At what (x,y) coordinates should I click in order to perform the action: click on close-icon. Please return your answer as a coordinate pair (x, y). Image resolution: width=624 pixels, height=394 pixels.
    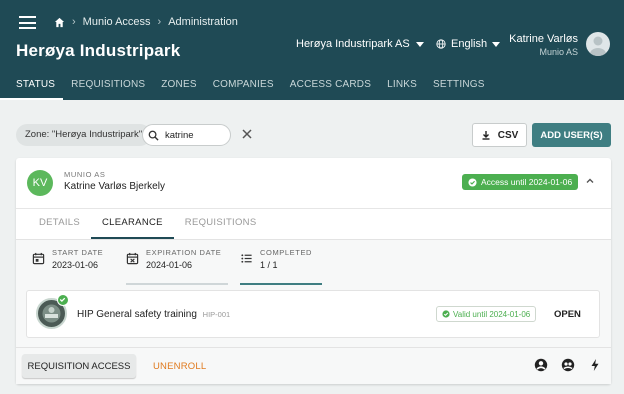
    Looking at the image, I should click on (247, 134).